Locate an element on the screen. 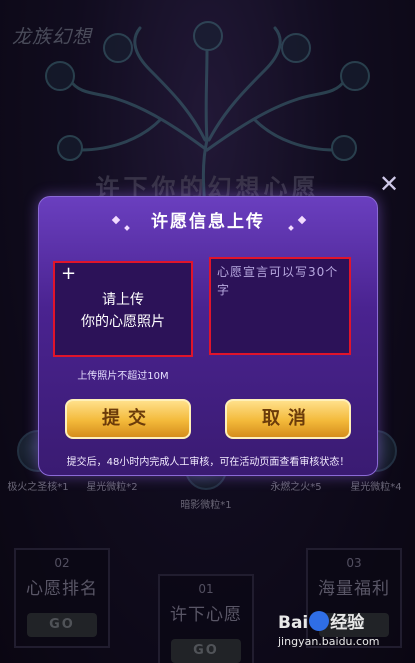 This screenshot has width=415, height=663. plus-icon: + is located at coordinates (69, 273).